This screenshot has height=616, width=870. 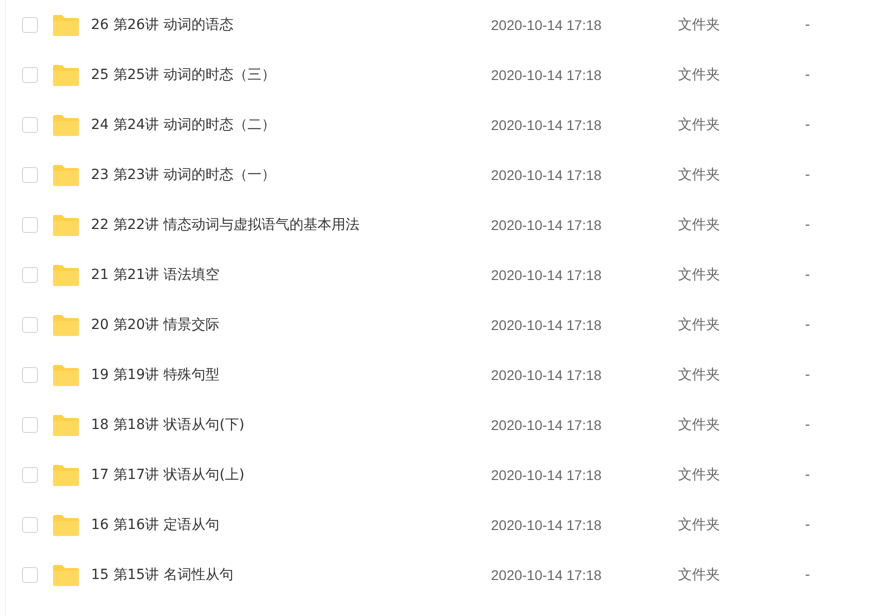 I want to click on file-name: 26 第26讲 动词的语态, so click(x=291, y=25).